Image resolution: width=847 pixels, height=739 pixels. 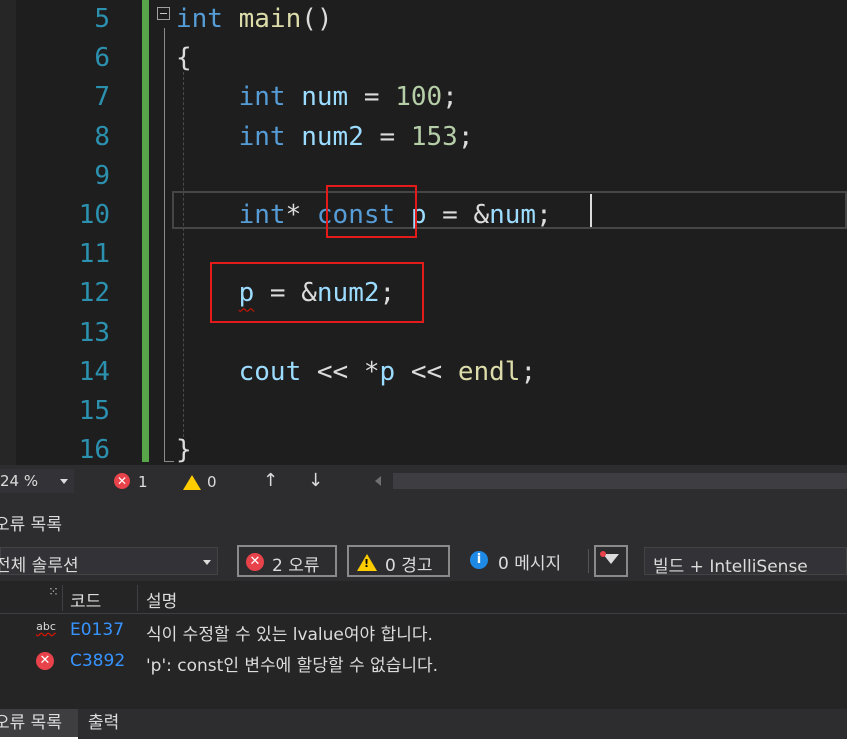 I want to click on error-row: ✕ C3892 'p': const인 변수에 할당할 수 없습니다., so click(x=423, y=661).